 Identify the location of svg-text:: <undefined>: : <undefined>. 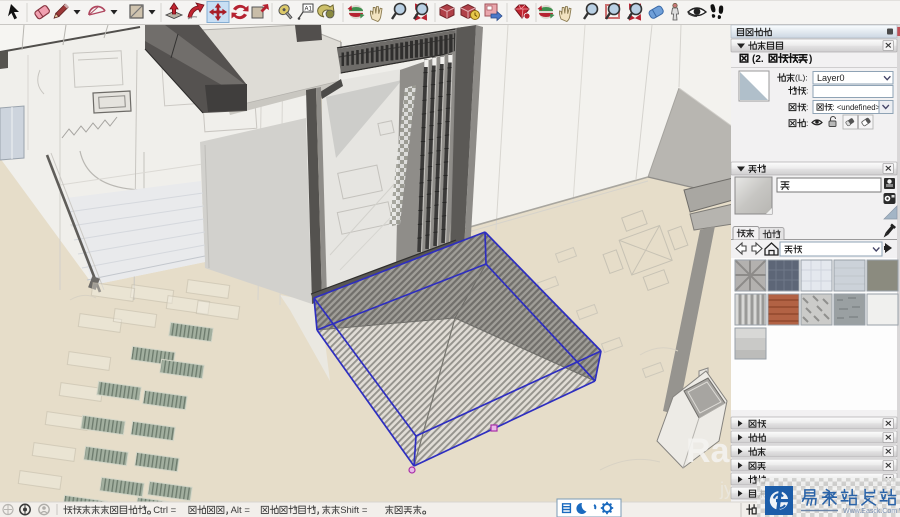
(856, 107).